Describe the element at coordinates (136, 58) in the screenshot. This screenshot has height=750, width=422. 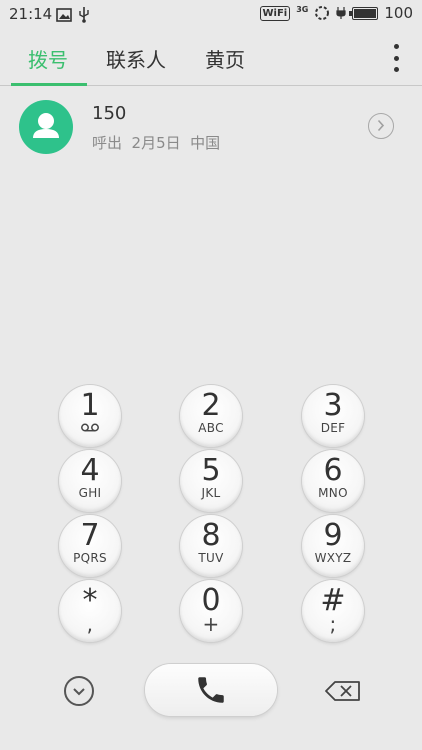
I see `tab-contacts: 联系人` at that location.